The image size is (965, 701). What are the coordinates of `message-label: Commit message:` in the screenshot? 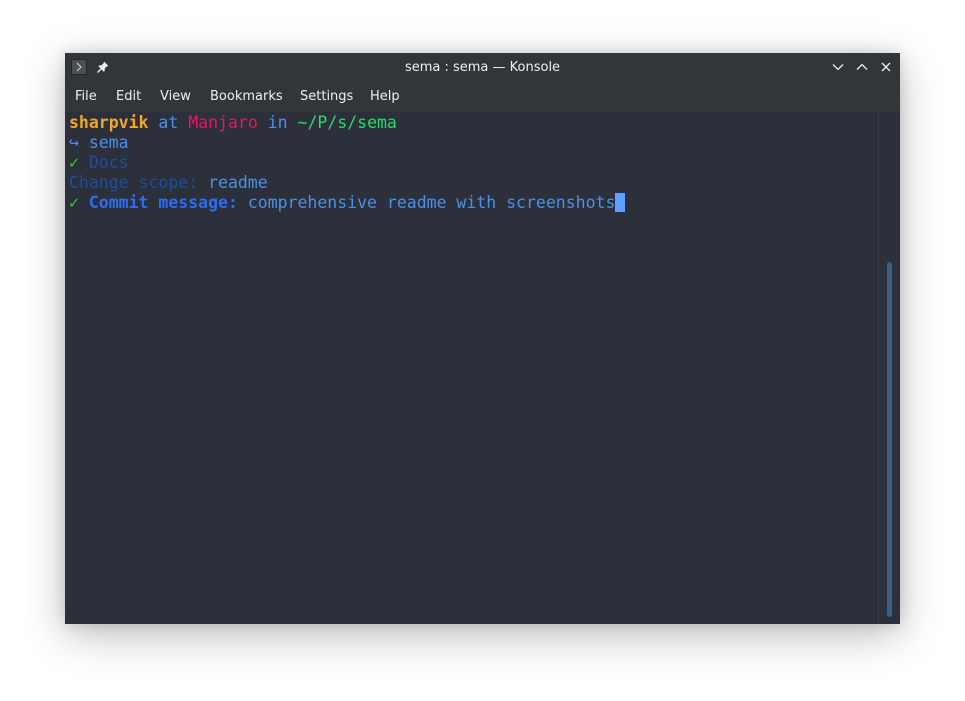 It's located at (158, 202).